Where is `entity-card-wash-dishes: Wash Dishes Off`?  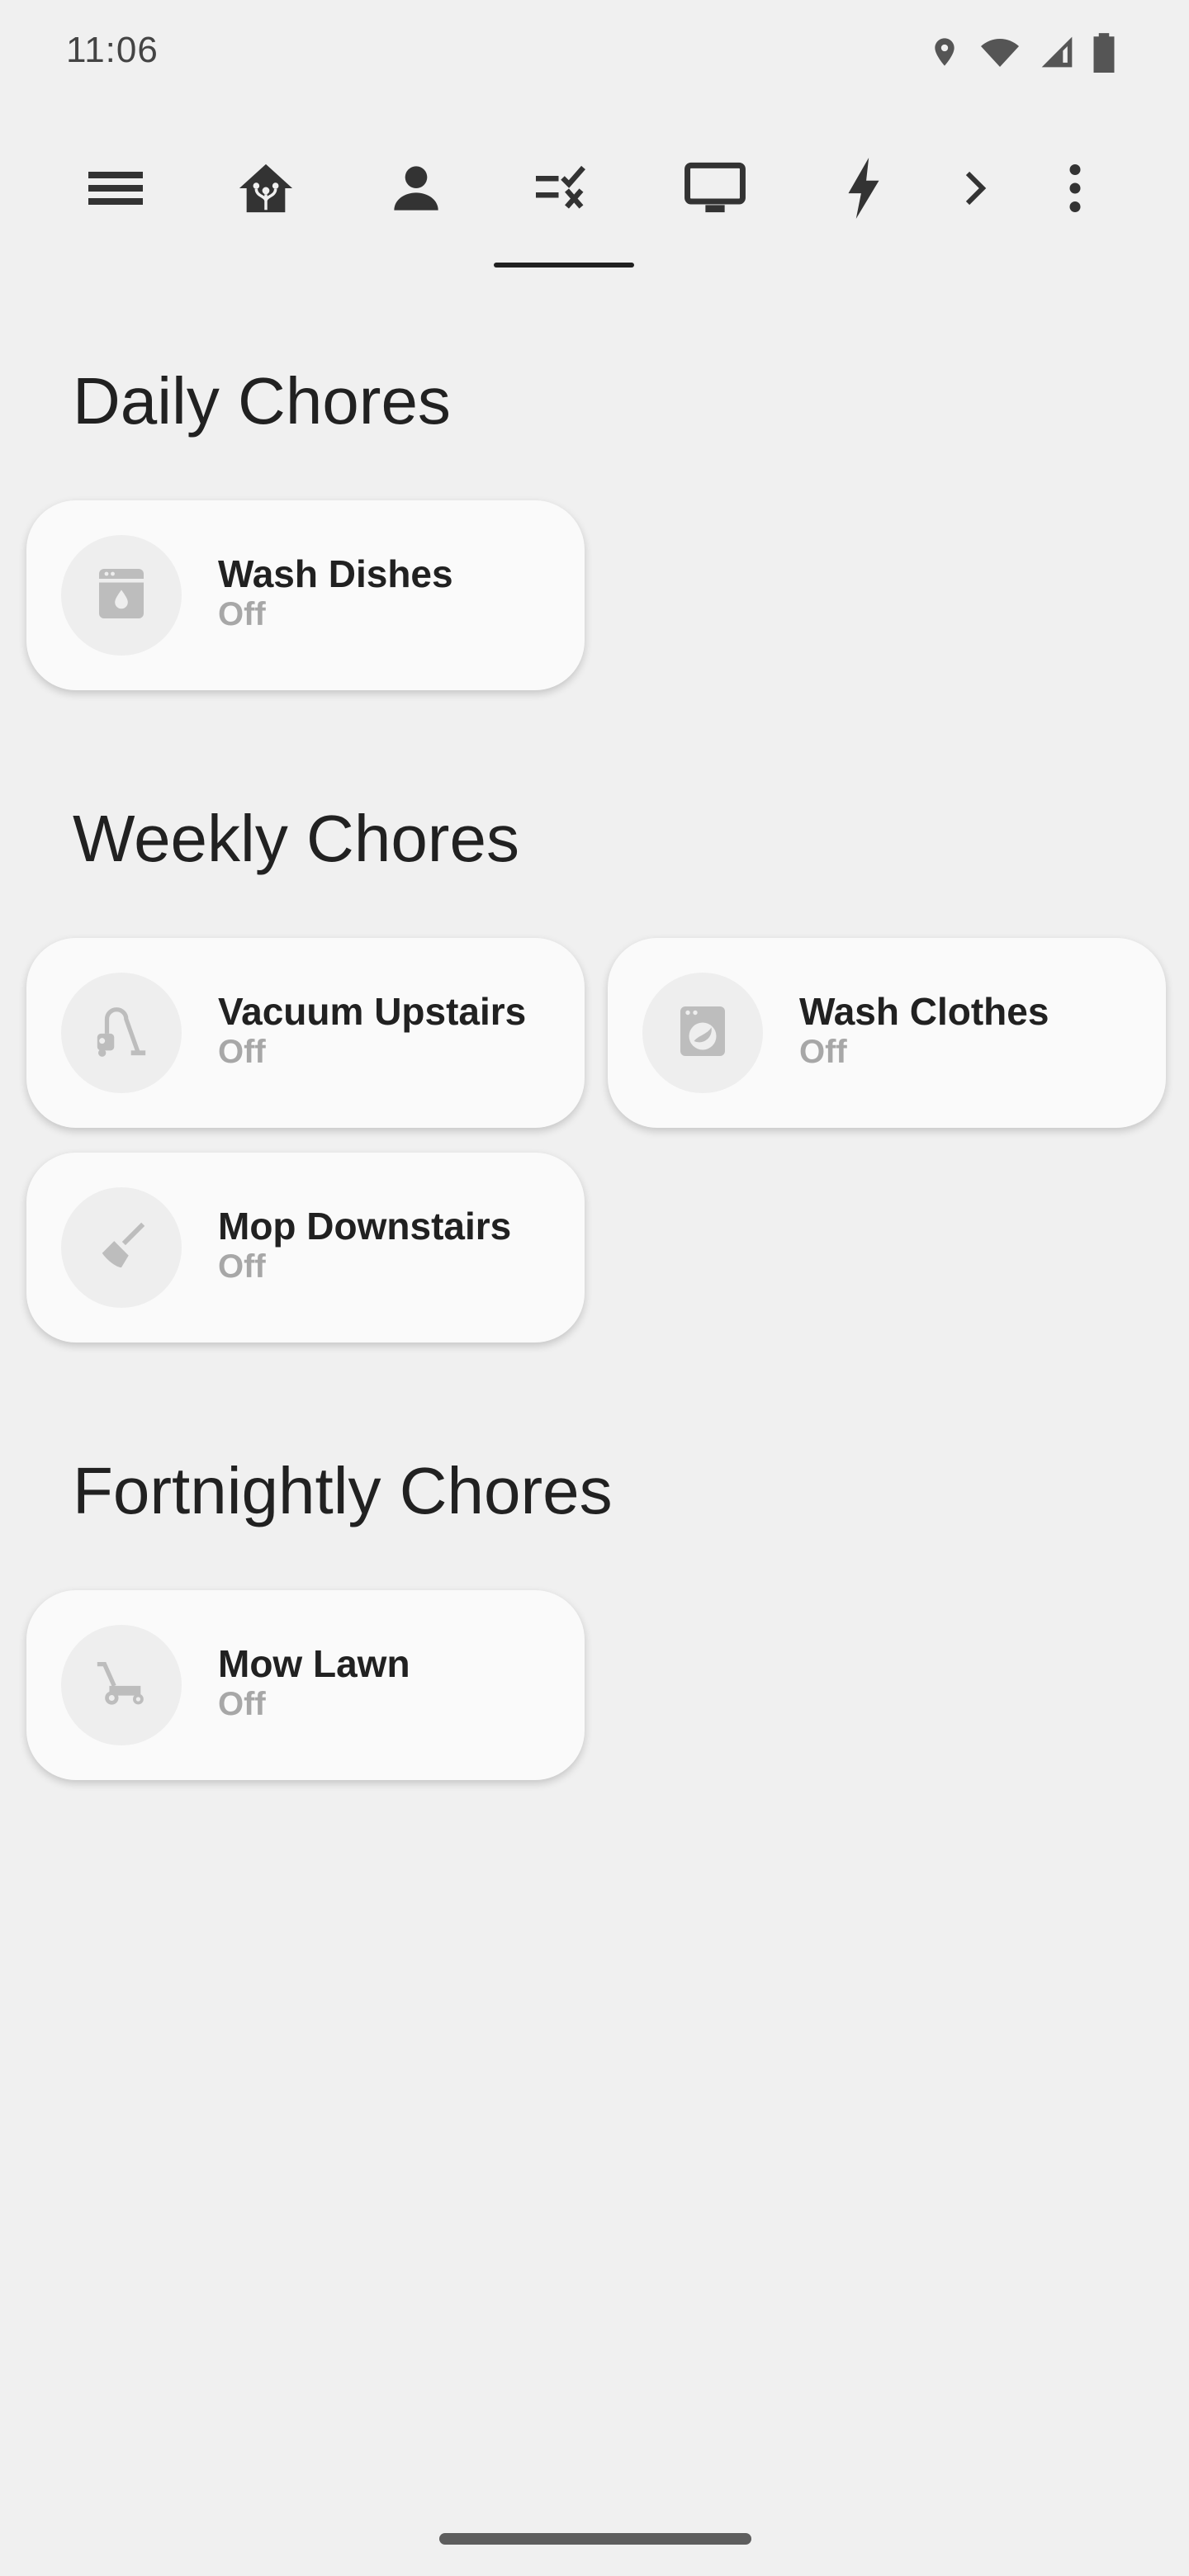
entity-card-wash-dishes: Wash Dishes Off is located at coordinates (305, 595).